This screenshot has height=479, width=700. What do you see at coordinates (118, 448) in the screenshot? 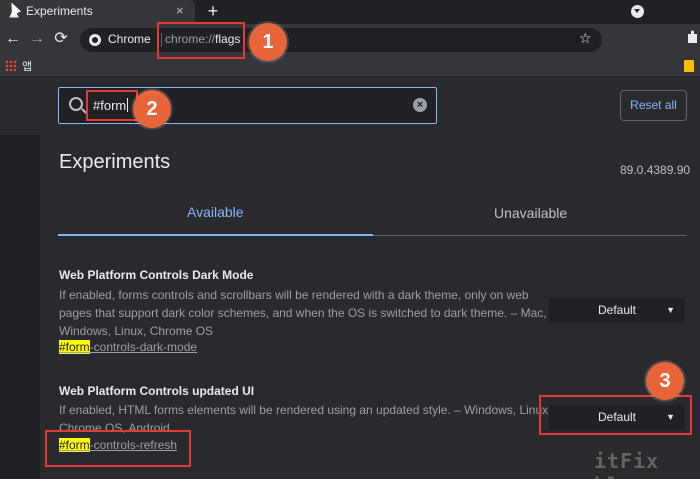
I see `annotation-box-link` at bounding box center [118, 448].